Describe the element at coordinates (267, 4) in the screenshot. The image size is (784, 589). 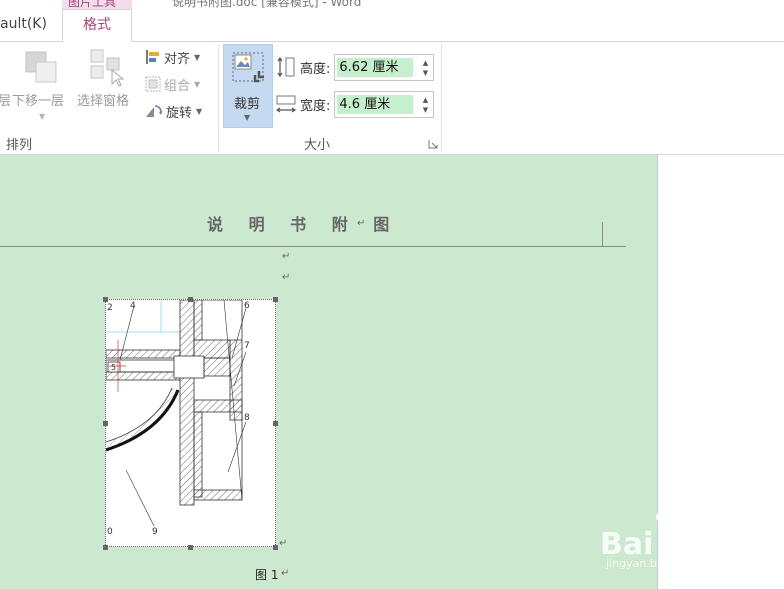
I see `window-title: 说明书附图.doc [兼容模式] - Word` at that location.